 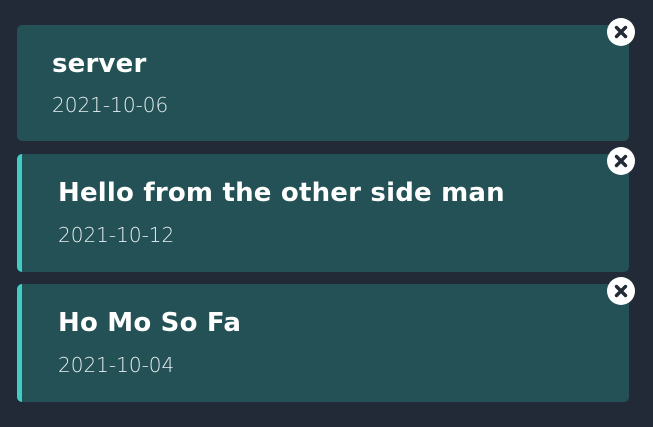 What do you see at coordinates (110, 105) in the screenshot?
I see `note-date: 2021-10-06` at bounding box center [110, 105].